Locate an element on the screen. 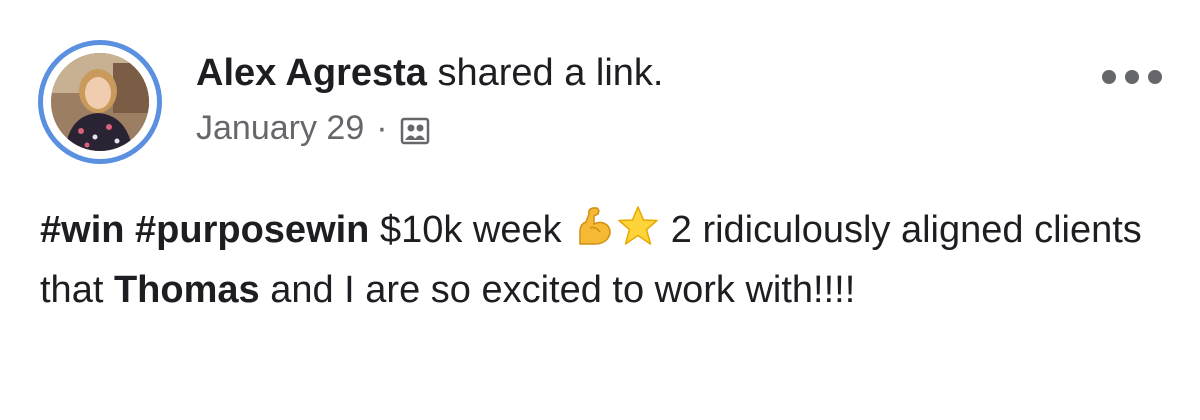  post-action-text: shared a link. is located at coordinates (545, 73).